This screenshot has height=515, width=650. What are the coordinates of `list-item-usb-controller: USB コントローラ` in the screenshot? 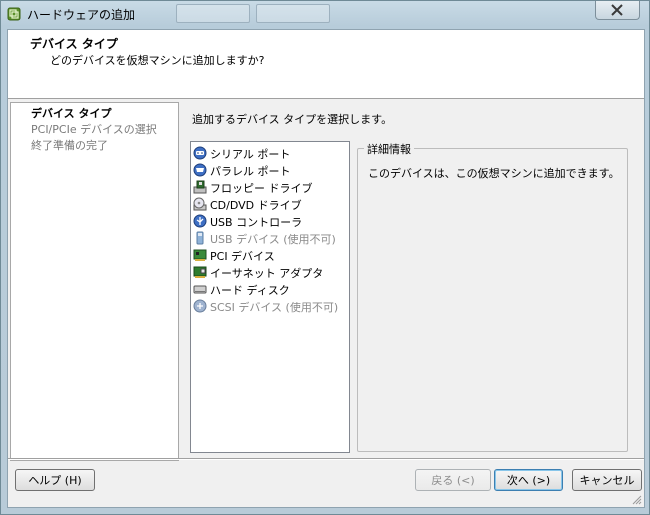 It's located at (268, 221).